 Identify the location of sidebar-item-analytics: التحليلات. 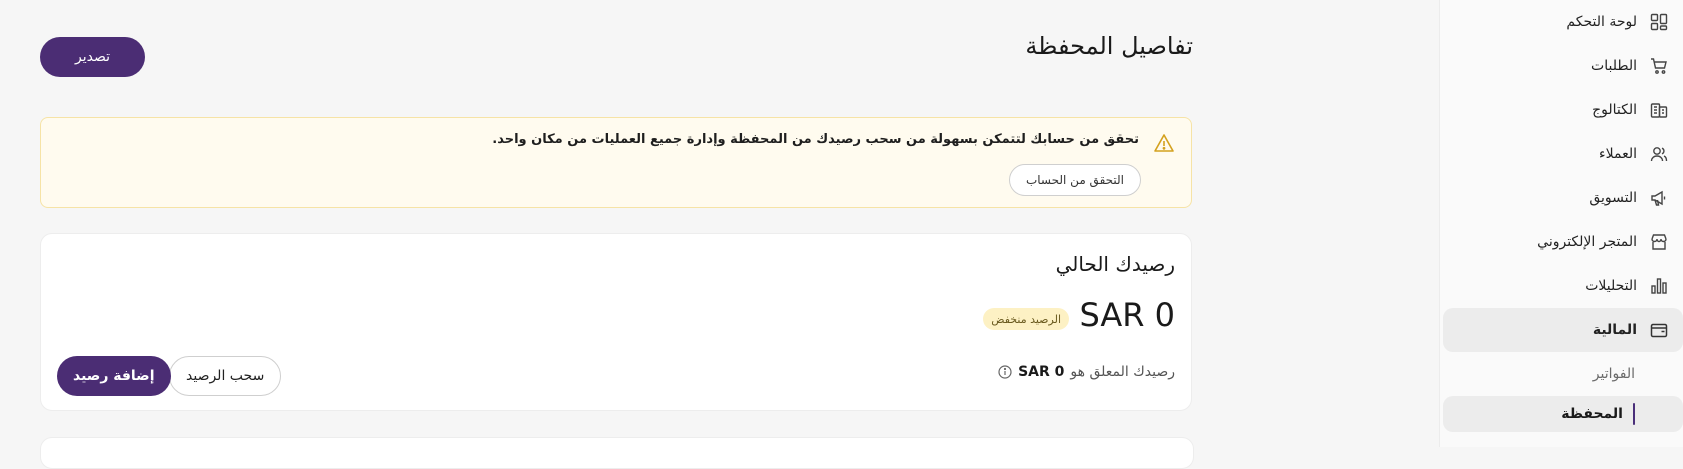
(1561, 286).